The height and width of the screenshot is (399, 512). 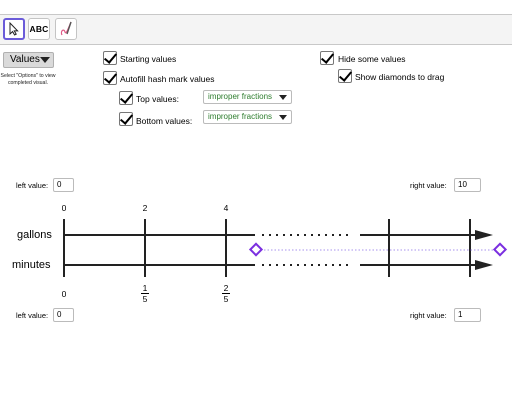 I want to click on fraction-numerator: 1, so click(x=145, y=288).